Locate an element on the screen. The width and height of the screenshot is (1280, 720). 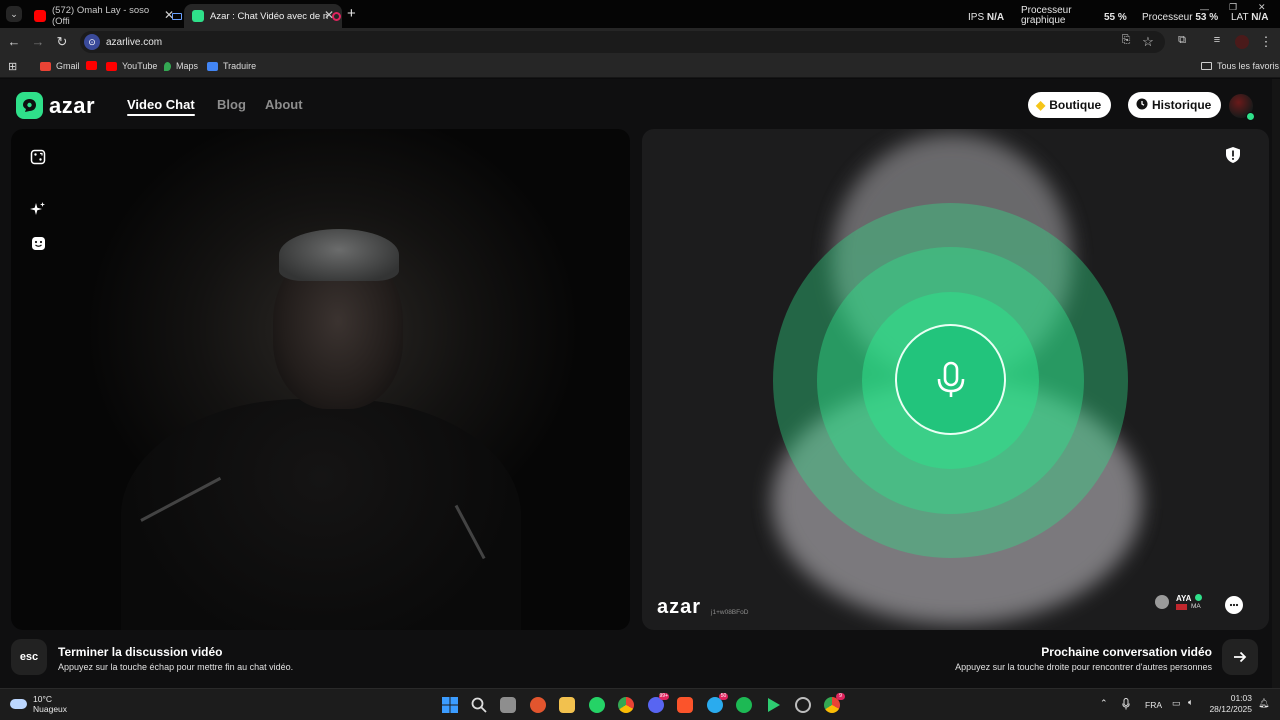
brave-icon is located at coordinates (685, 705).